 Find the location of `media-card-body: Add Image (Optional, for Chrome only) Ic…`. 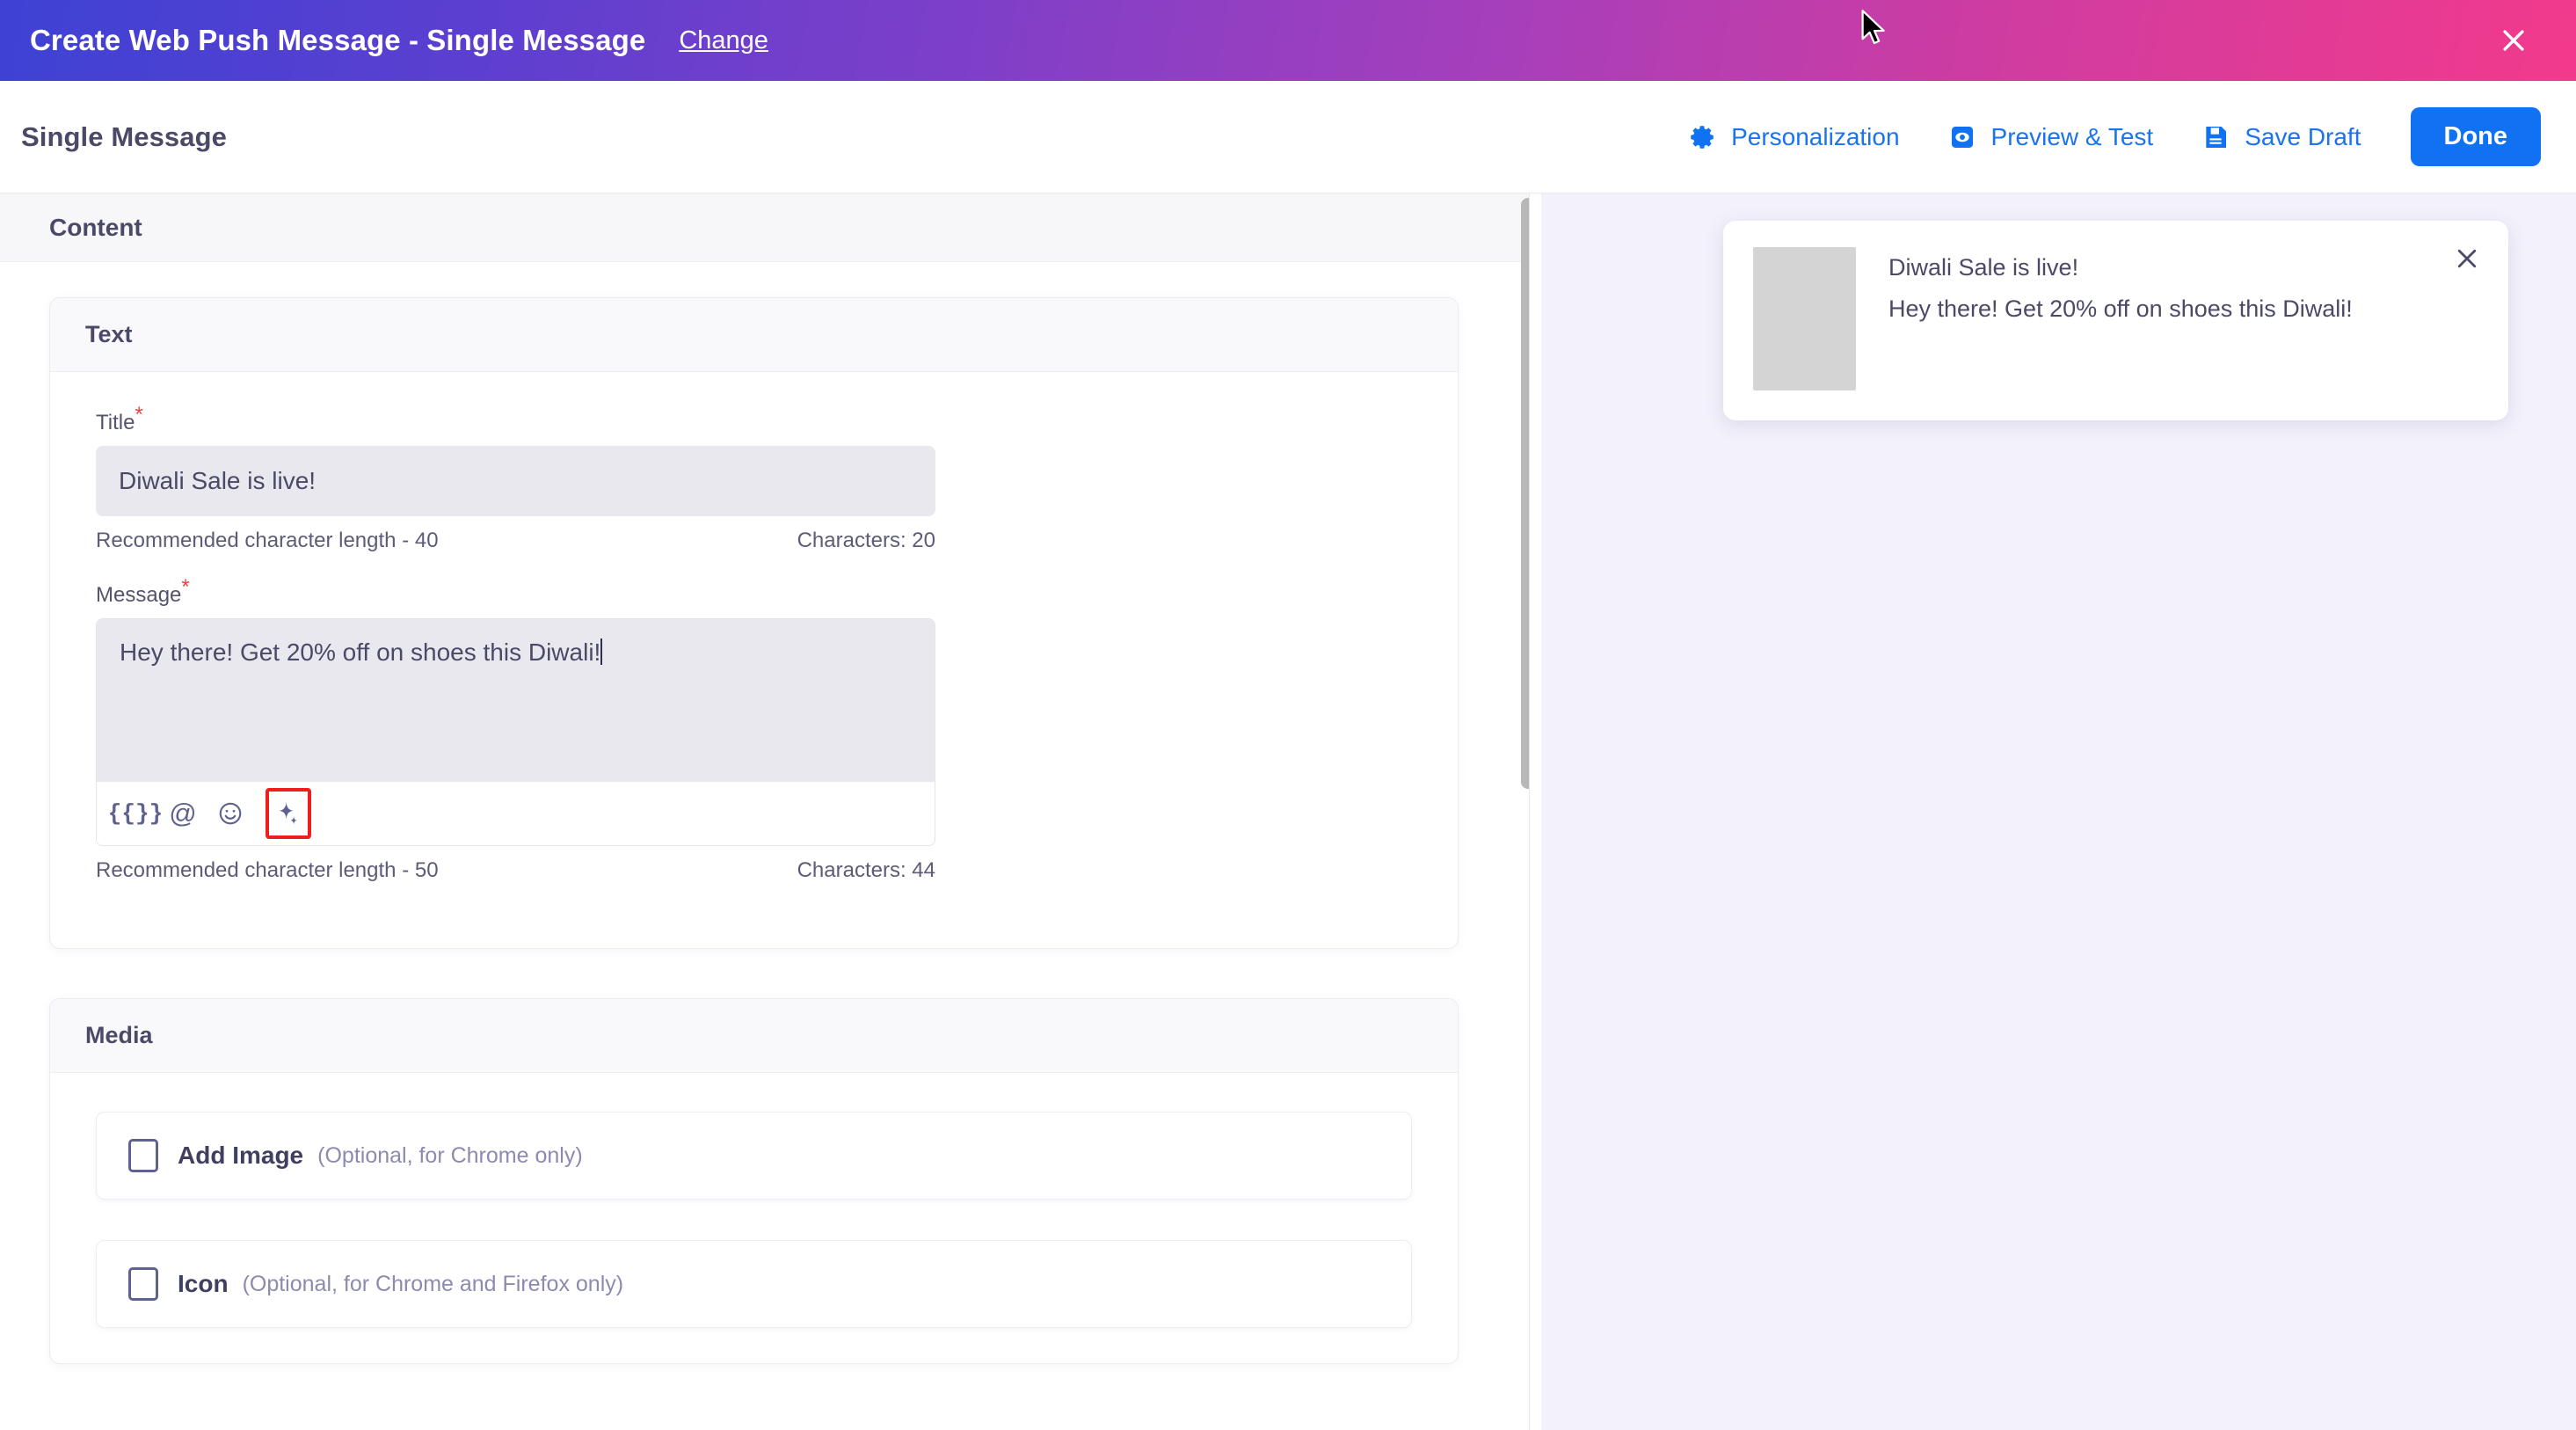

media-card-body: Add Image (Optional, for Chrome only) Ic… is located at coordinates (754, 1218).